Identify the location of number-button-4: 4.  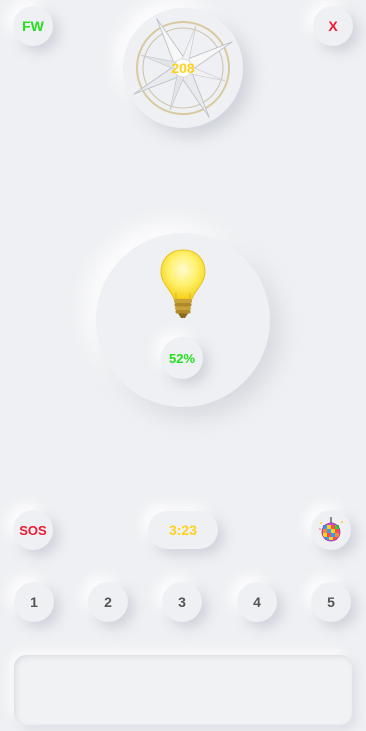
(257, 602).